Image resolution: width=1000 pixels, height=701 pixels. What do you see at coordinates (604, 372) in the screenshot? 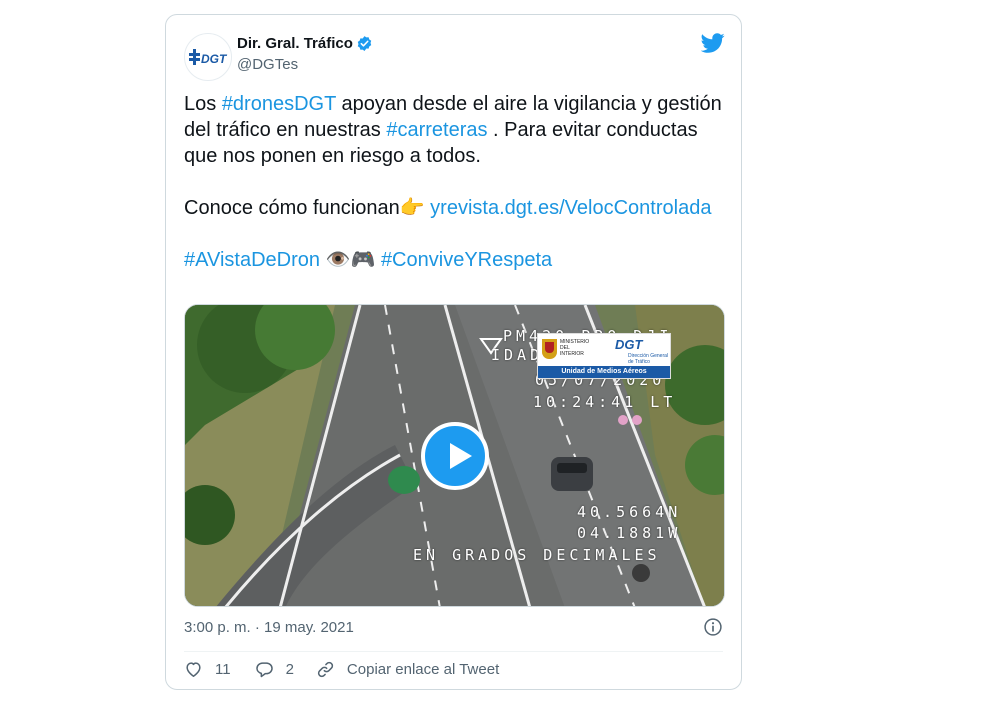
I see `badge-unit-label: Unidad de Medios Aéreos` at bounding box center [604, 372].